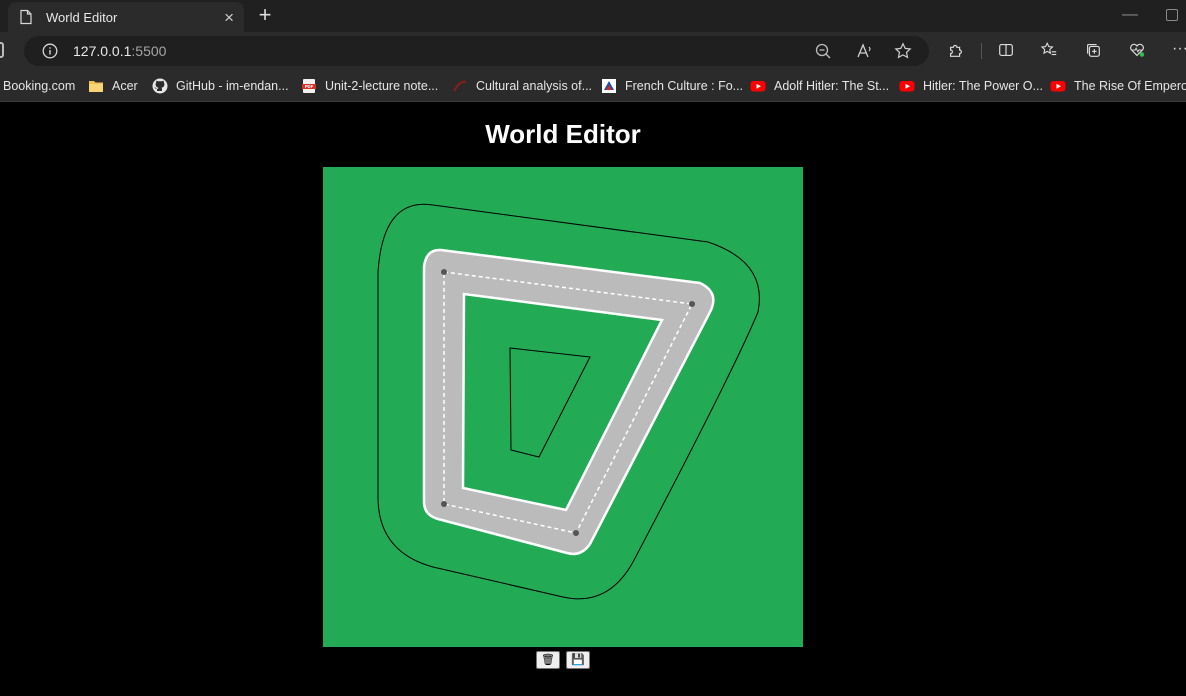 Image resolution: width=1186 pixels, height=696 pixels. I want to click on trash-icon: 🗑, so click(548, 660).